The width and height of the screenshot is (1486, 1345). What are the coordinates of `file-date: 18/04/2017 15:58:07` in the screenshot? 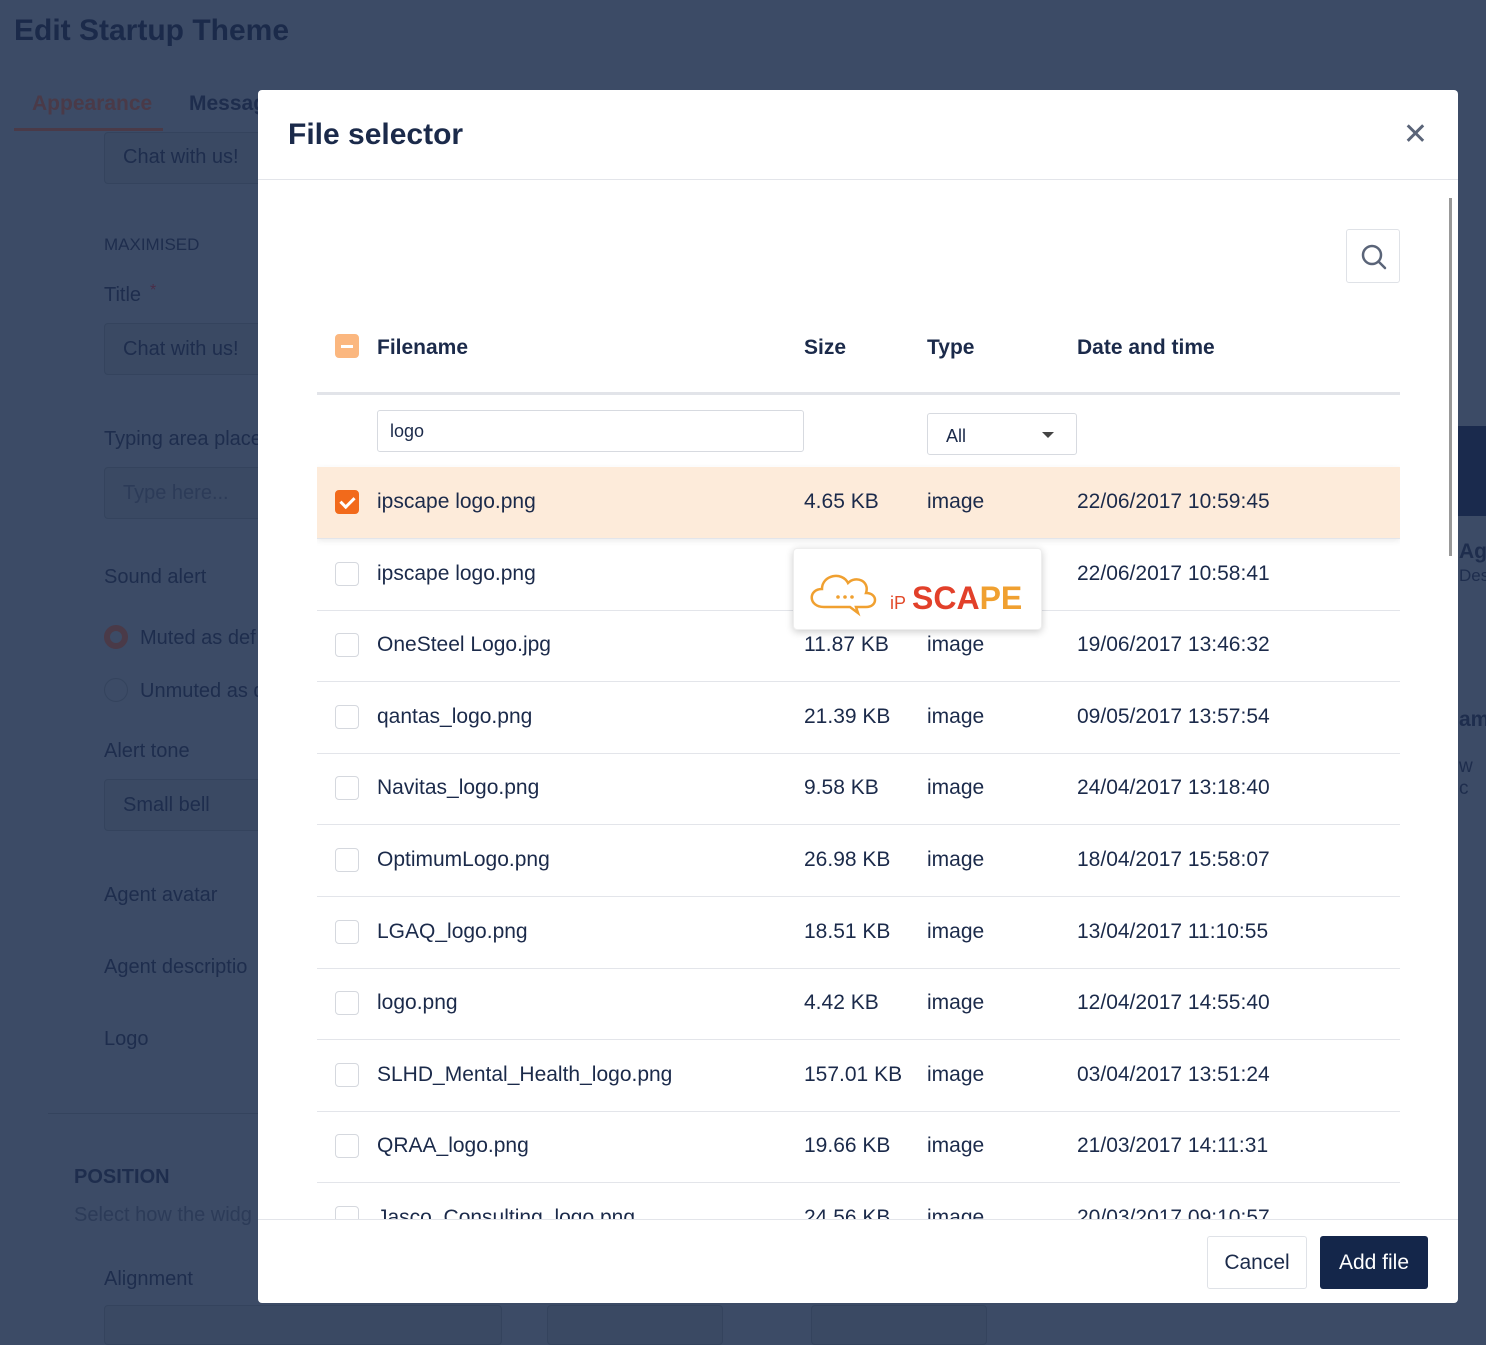 It's located at (1173, 859).